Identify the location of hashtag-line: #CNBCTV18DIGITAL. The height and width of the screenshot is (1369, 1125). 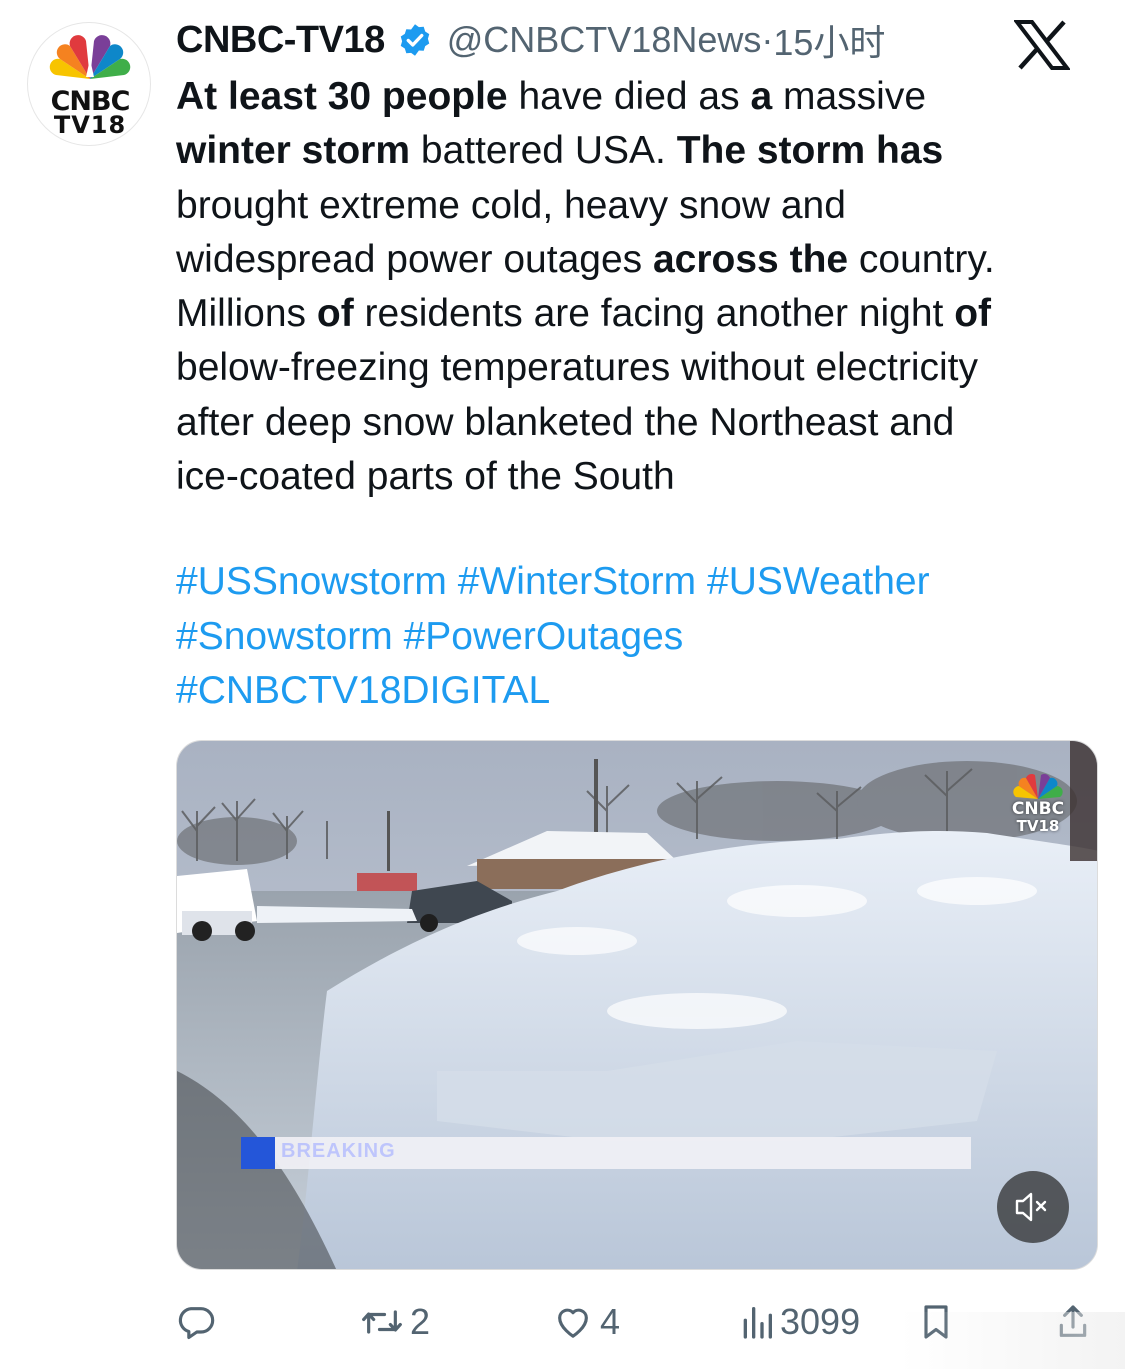
(553, 691).